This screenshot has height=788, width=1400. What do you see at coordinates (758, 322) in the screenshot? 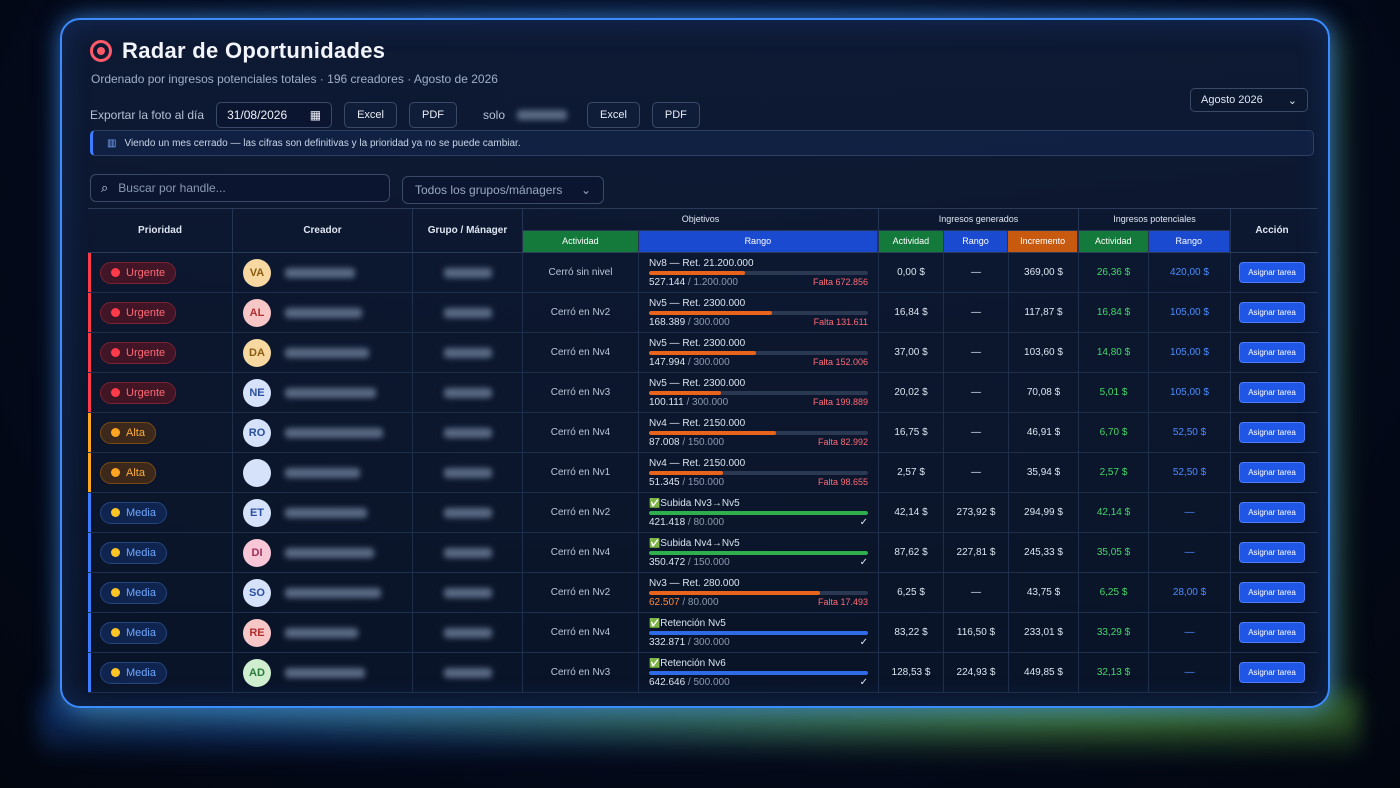
I see `rank-value-line: 168.389 / 300.000 Falta 131.611` at bounding box center [758, 322].